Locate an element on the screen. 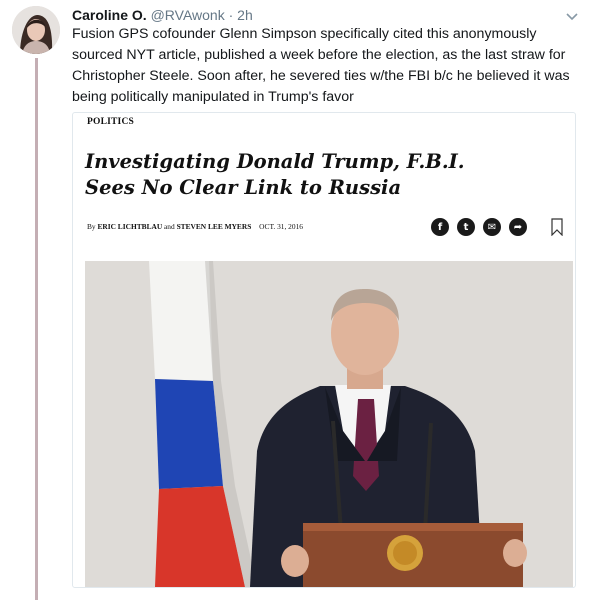 The image size is (596, 600). share-buttons: f t ✉ ➦ is located at coordinates (497, 227).